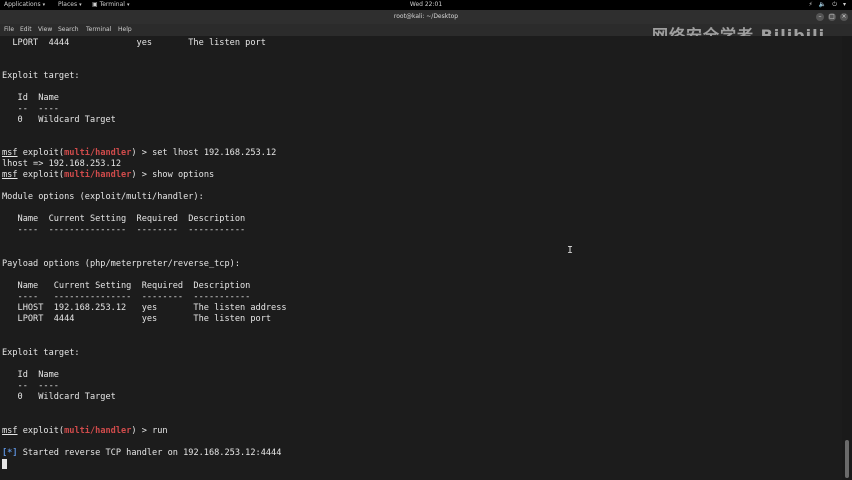 The height and width of the screenshot is (480, 852). What do you see at coordinates (68, 30) in the screenshot?
I see `menu-search: Search` at bounding box center [68, 30].